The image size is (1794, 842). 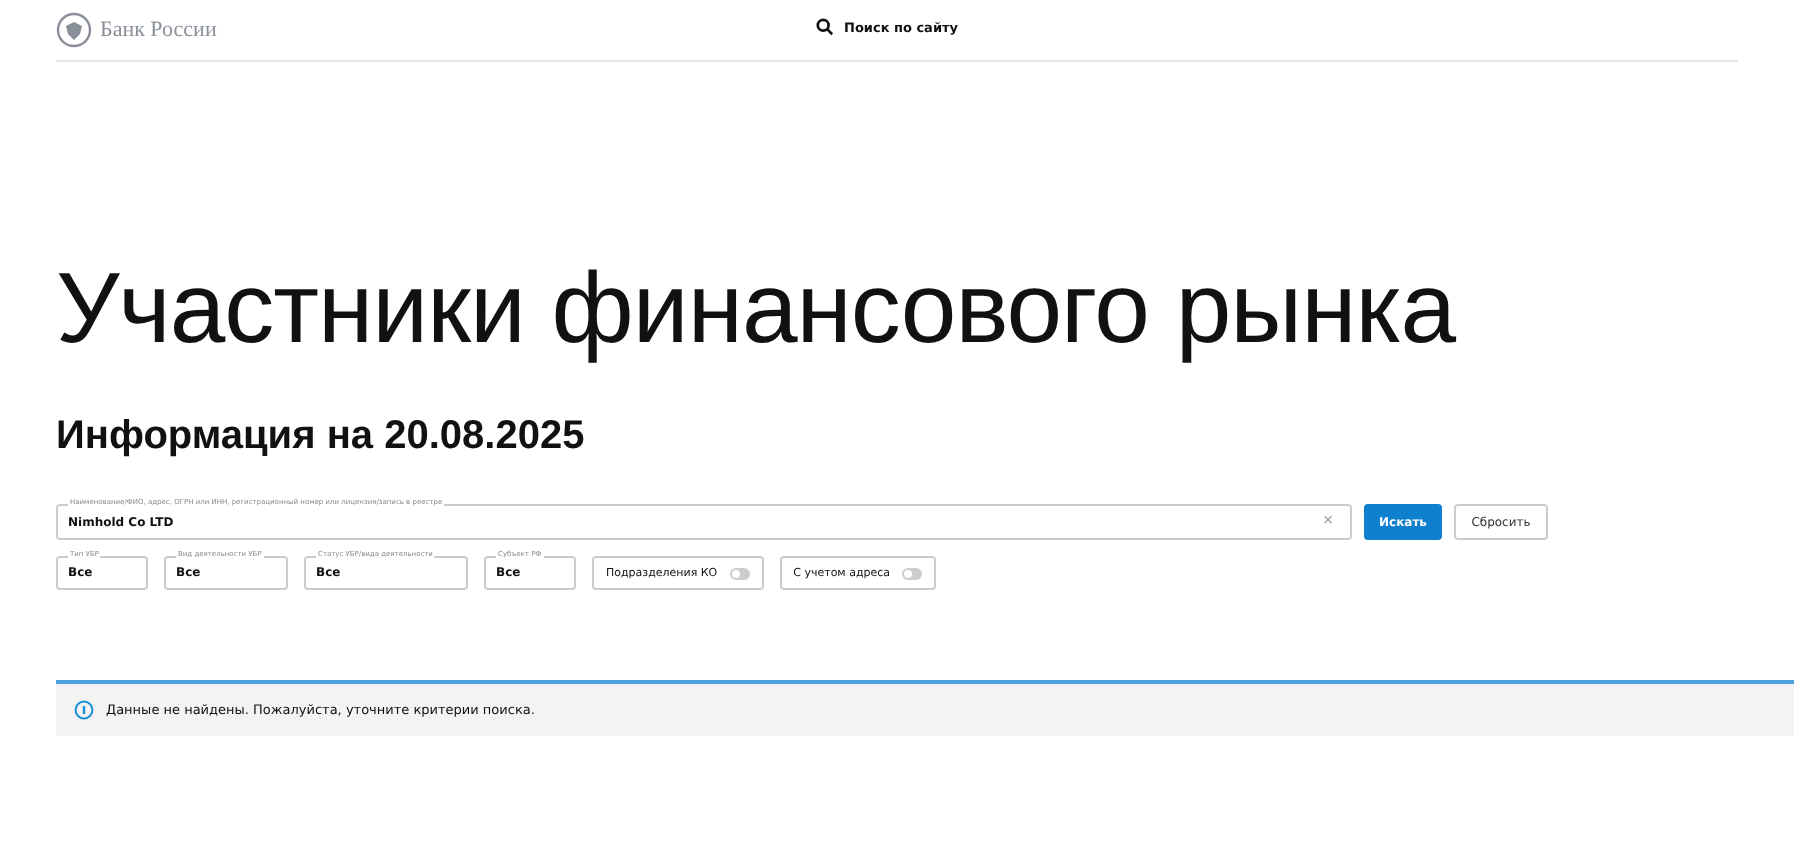 I want to click on search-icon, so click(x=825, y=27).